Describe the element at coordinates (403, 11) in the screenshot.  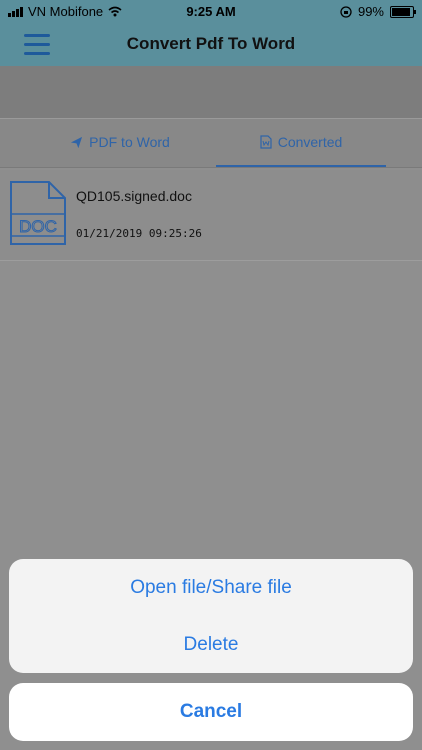
I see `battery-icon` at that location.